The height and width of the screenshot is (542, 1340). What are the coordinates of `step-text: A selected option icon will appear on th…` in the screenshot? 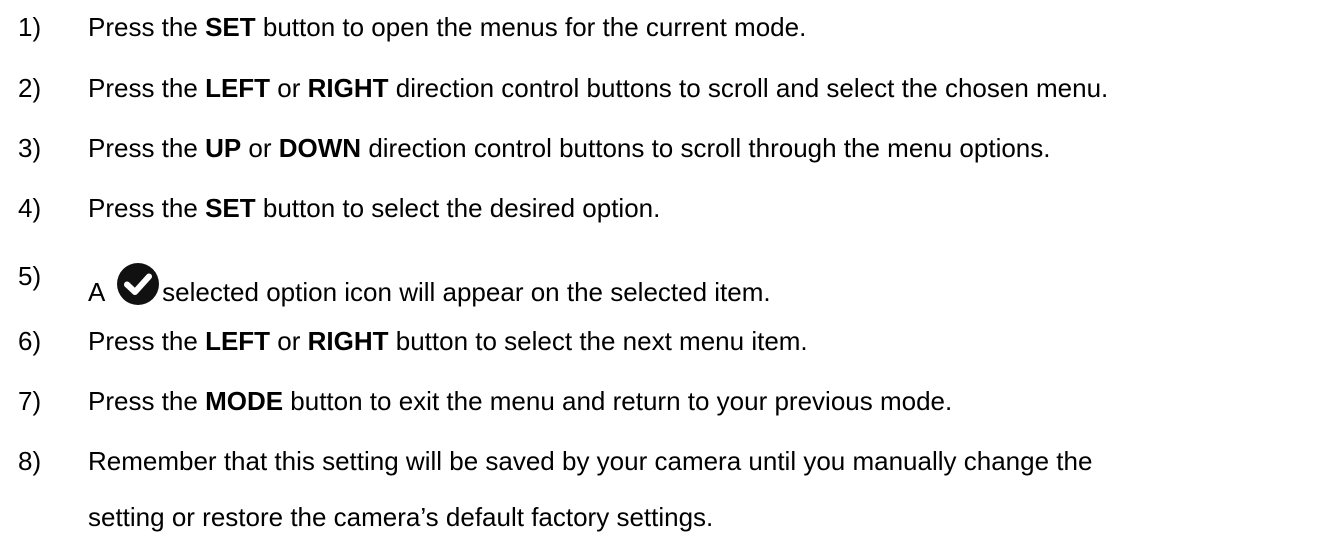 It's located at (429, 284).